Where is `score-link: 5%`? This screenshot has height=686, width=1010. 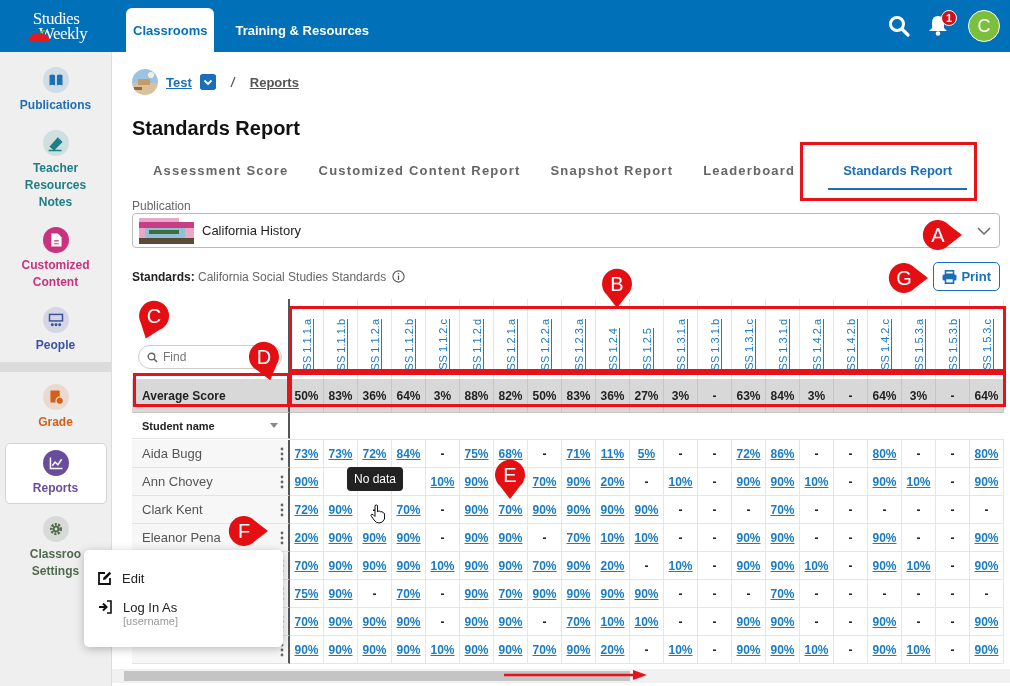
score-link: 5% is located at coordinates (646, 453).